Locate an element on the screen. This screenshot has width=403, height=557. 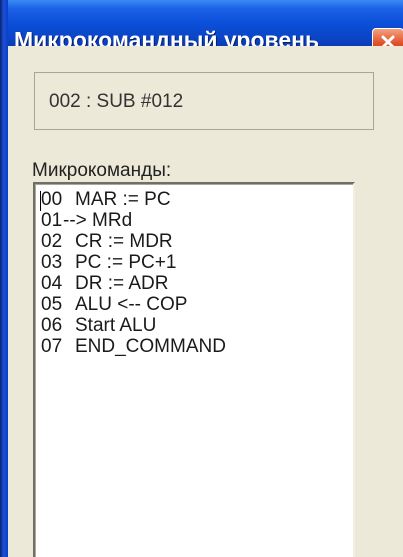
list-item-command: ALU <-- COP is located at coordinates (131, 304).